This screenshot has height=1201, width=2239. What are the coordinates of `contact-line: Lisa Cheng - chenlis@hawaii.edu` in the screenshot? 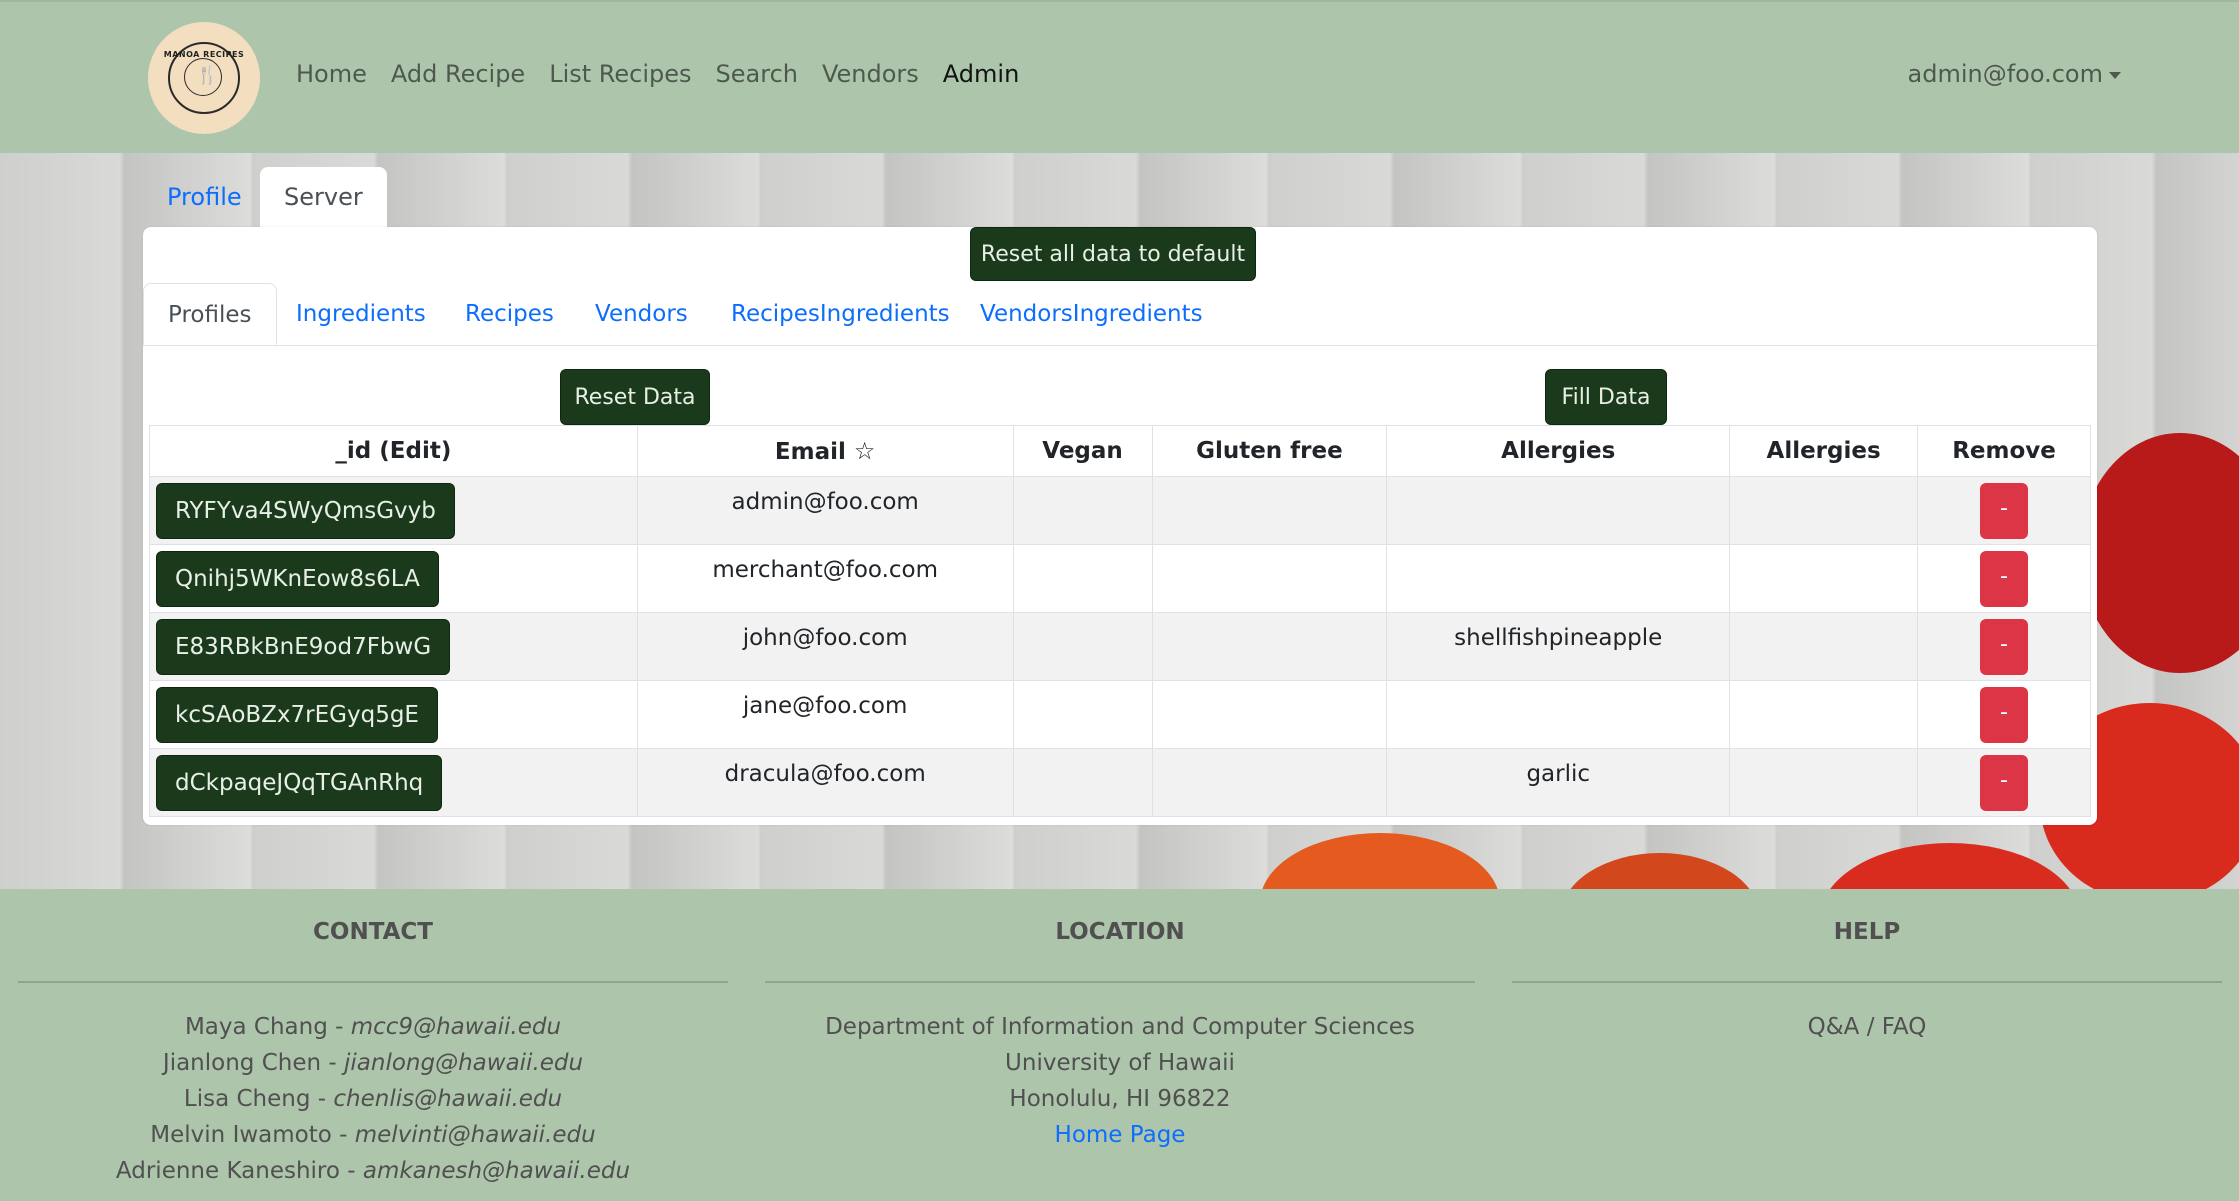 It's located at (373, 1099).